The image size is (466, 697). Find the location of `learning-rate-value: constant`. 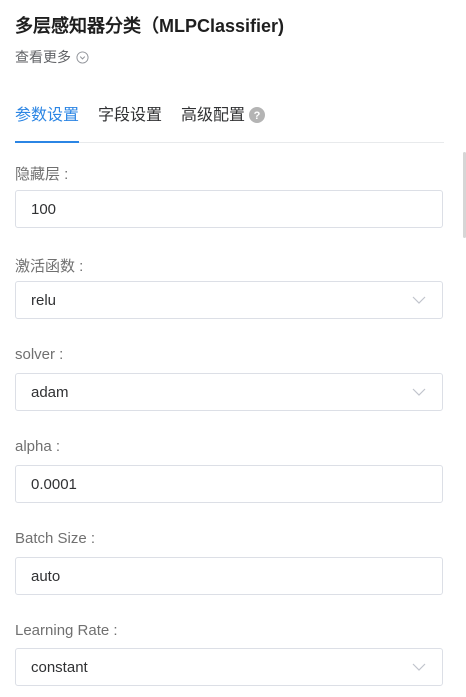

learning-rate-value: constant is located at coordinates (59, 667).